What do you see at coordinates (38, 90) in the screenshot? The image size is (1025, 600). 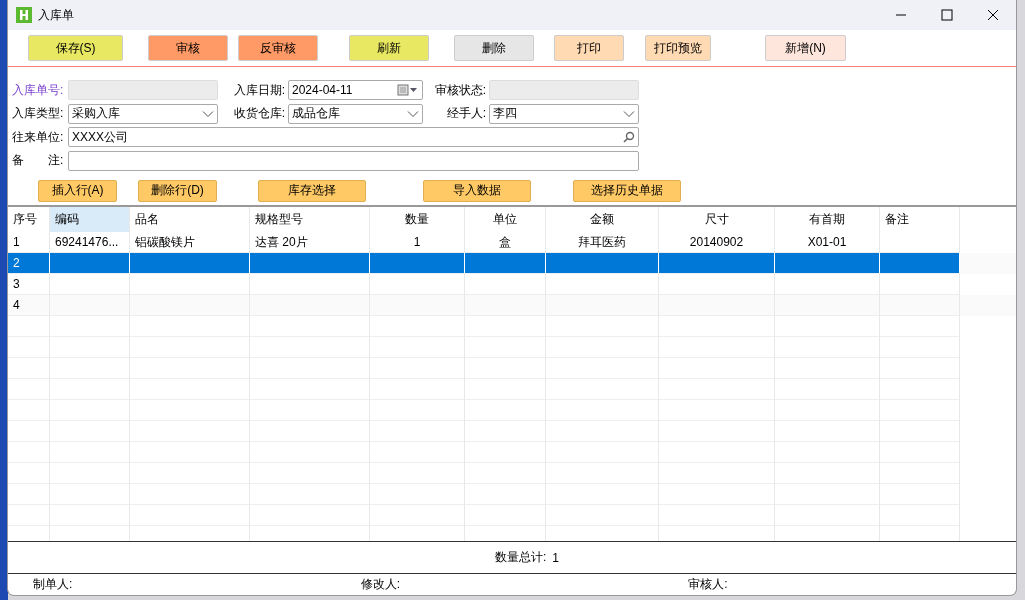 I see `field-label: 入库单号:` at bounding box center [38, 90].